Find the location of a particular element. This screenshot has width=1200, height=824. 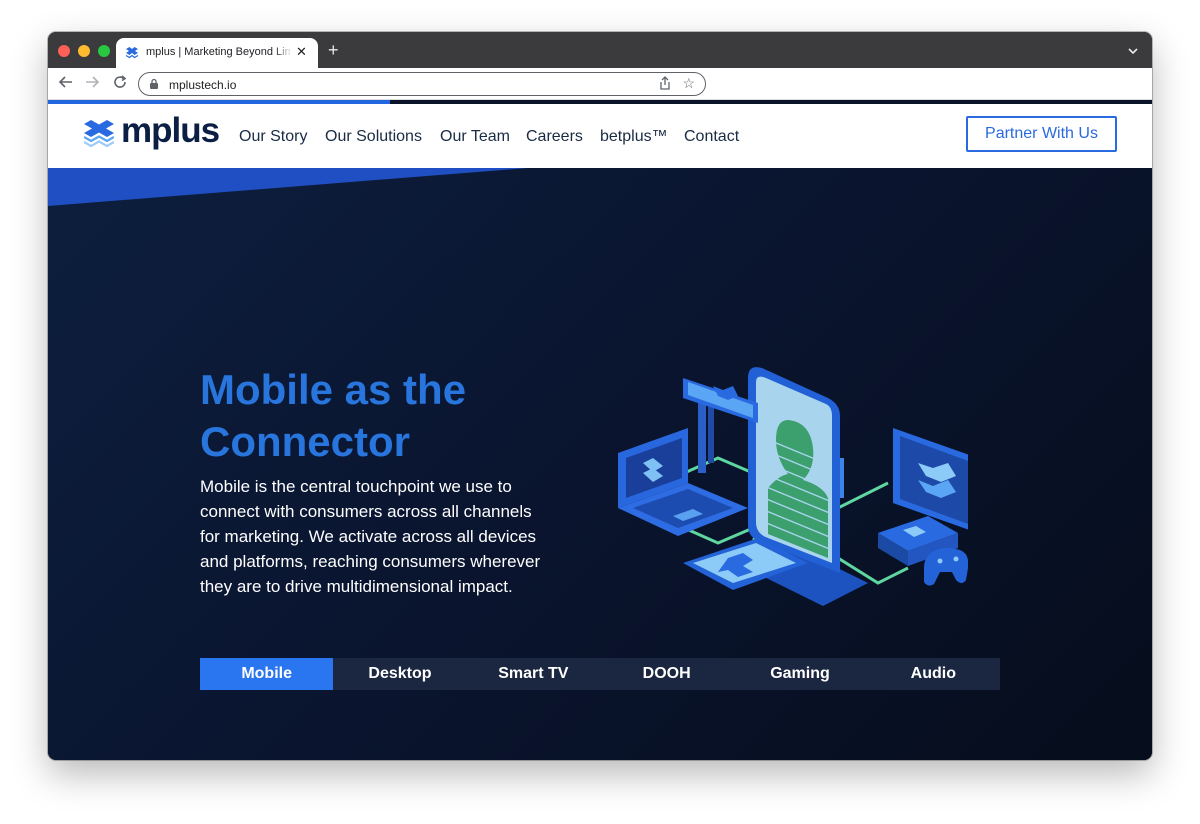

nav-item-contact: Contact is located at coordinates (711, 137).